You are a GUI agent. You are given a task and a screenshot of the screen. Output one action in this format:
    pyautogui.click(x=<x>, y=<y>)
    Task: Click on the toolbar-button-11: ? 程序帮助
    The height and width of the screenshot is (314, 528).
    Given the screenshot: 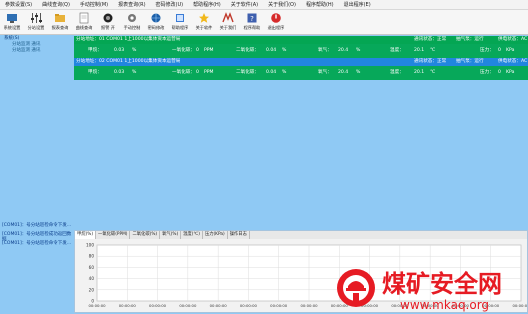 What is the action you would take?
    pyautogui.click(x=252, y=22)
    